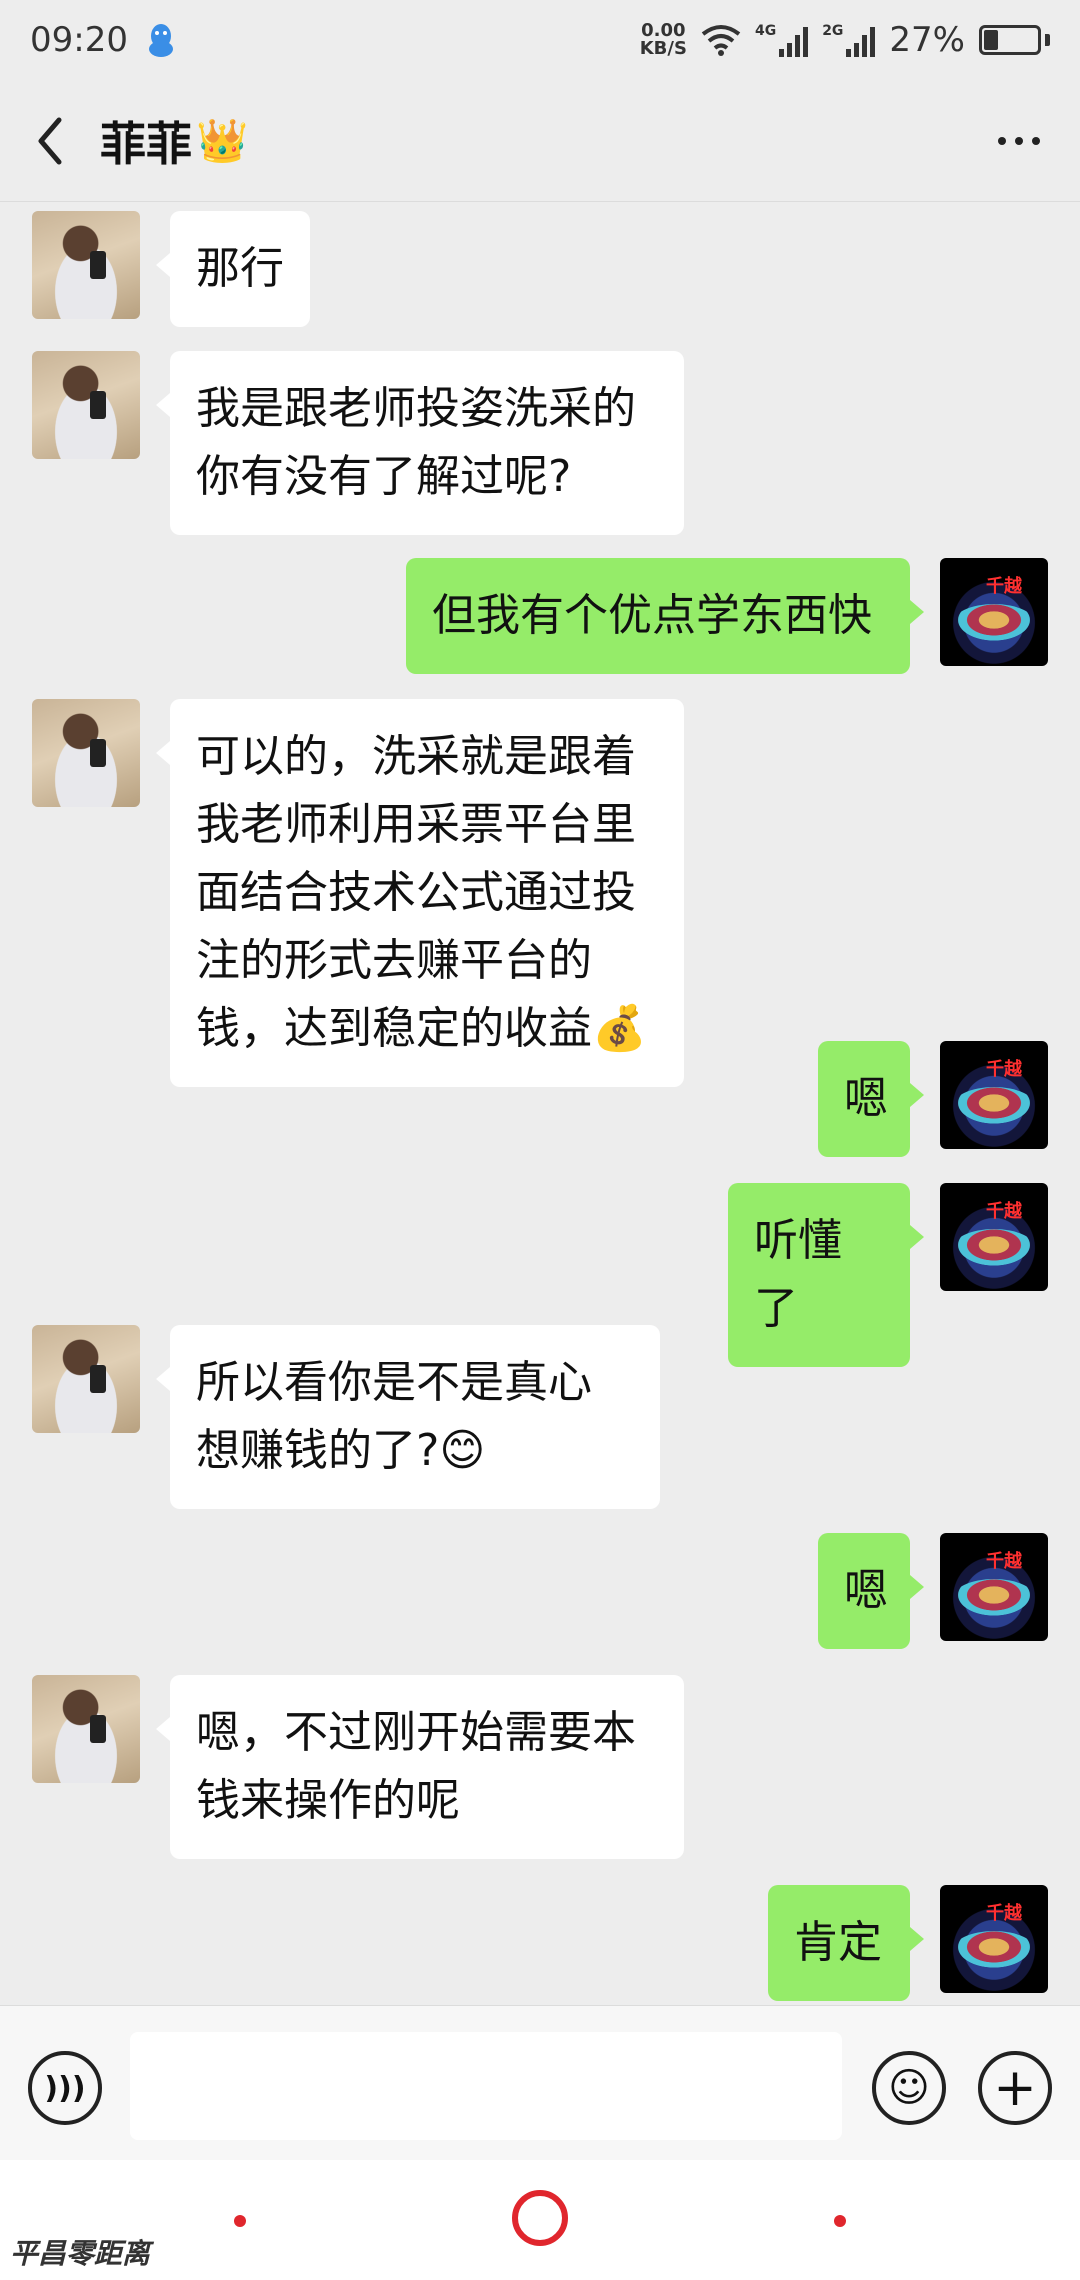 The image size is (1080, 2280). Describe the element at coordinates (79, 40) in the screenshot. I see `status-time: 09:20` at that location.